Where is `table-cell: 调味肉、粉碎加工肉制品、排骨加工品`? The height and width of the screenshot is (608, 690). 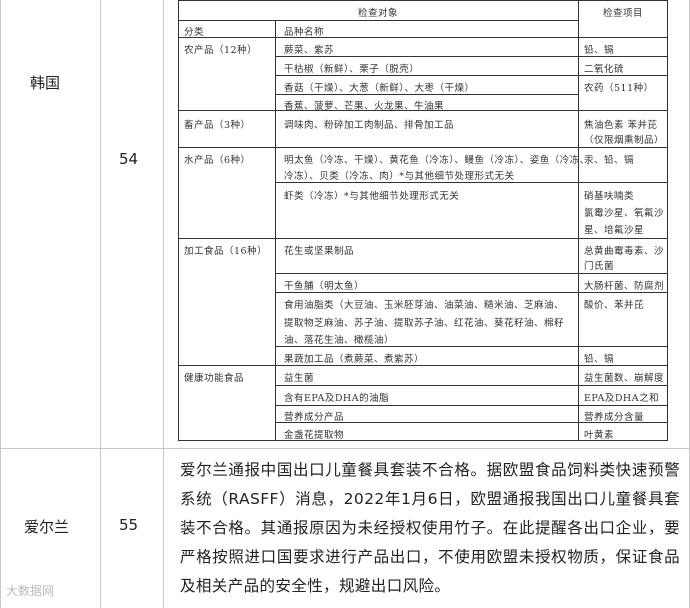
table-cell: 调味肉、粉碎加工肉制品、排骨加工品 is located at coordinates (369, 125).